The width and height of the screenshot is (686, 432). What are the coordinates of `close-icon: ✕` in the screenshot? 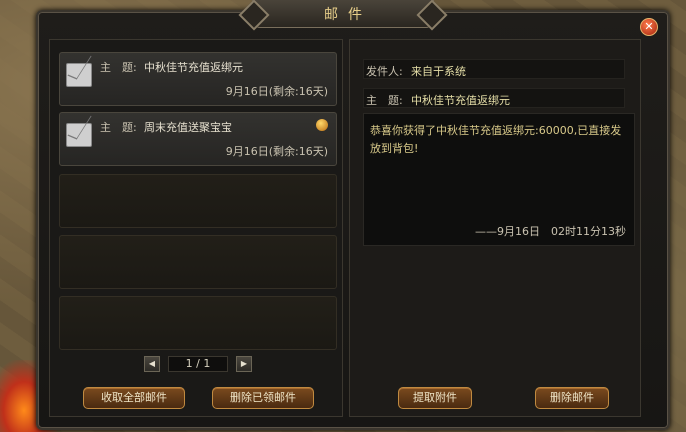 It's located at (649, 26).